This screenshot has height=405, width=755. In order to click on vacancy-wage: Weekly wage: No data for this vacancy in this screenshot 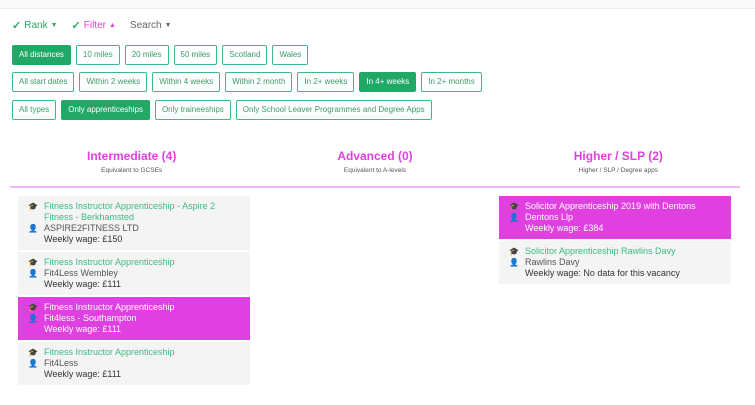, I will do `click(602, 273)`.